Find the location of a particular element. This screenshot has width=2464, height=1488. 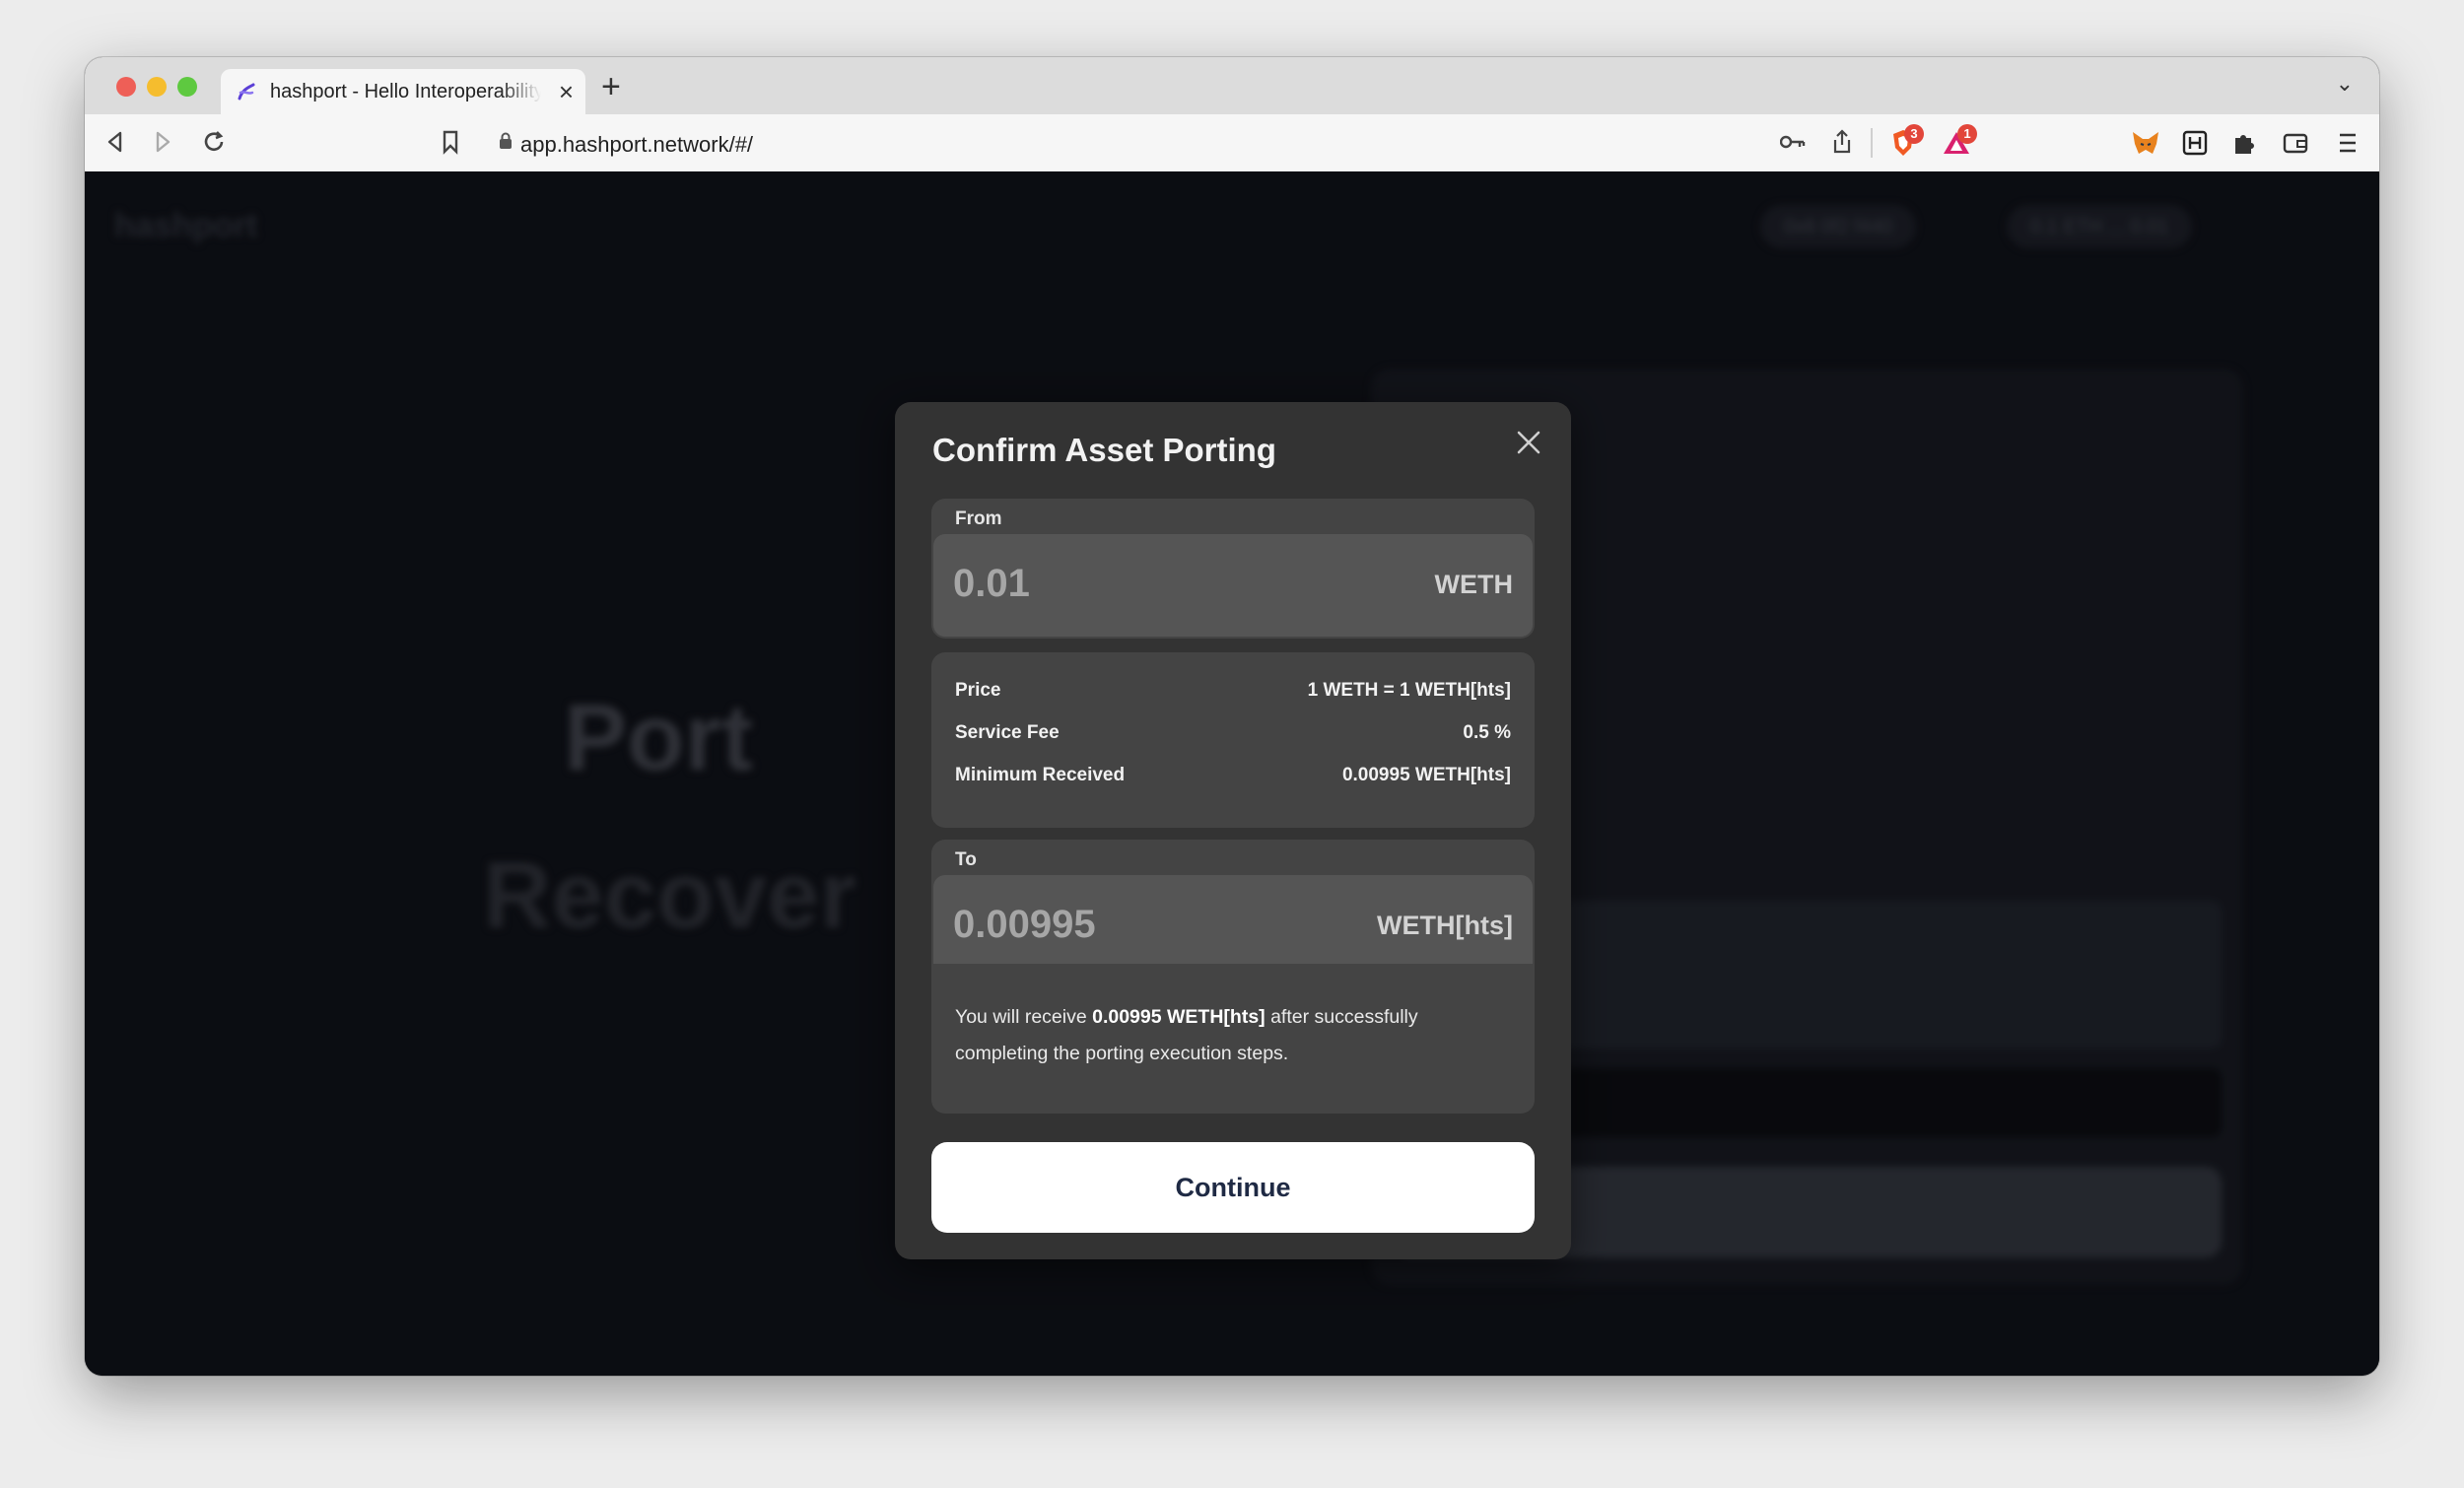

close-window-button is located at coordinates (126, 87).